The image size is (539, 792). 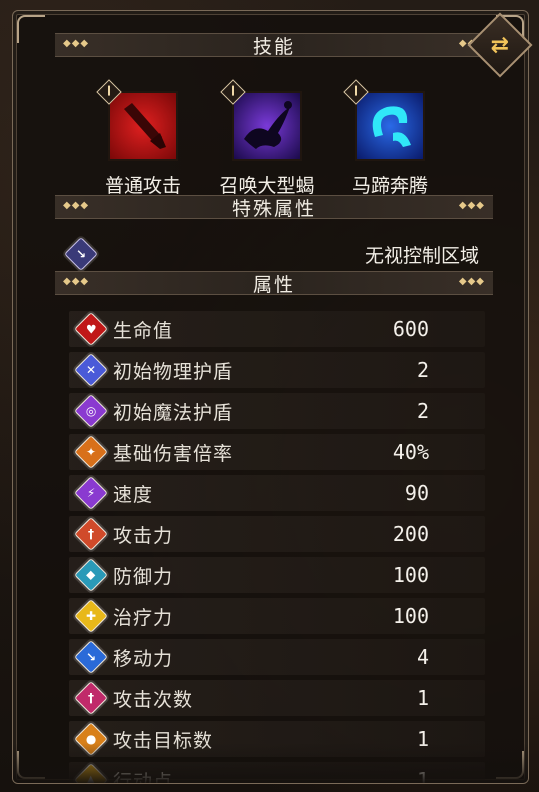 I want to click on skill-summon-scorpion: 召唤大型蝎, so click(x=267, y=138).